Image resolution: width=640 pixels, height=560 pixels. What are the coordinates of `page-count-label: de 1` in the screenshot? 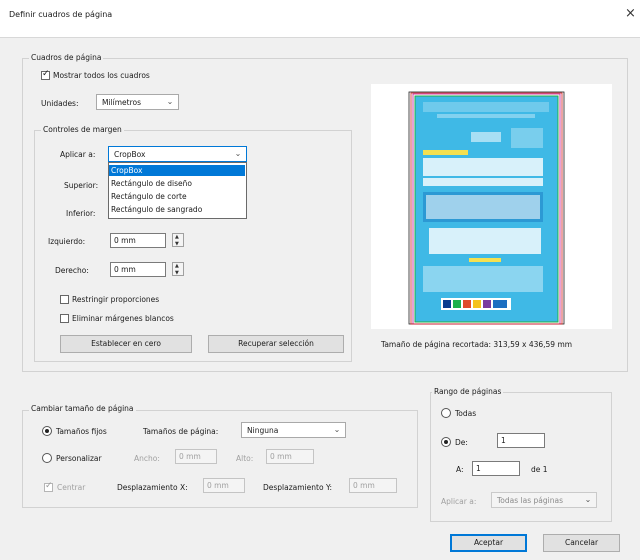 It's located at (539, 469).